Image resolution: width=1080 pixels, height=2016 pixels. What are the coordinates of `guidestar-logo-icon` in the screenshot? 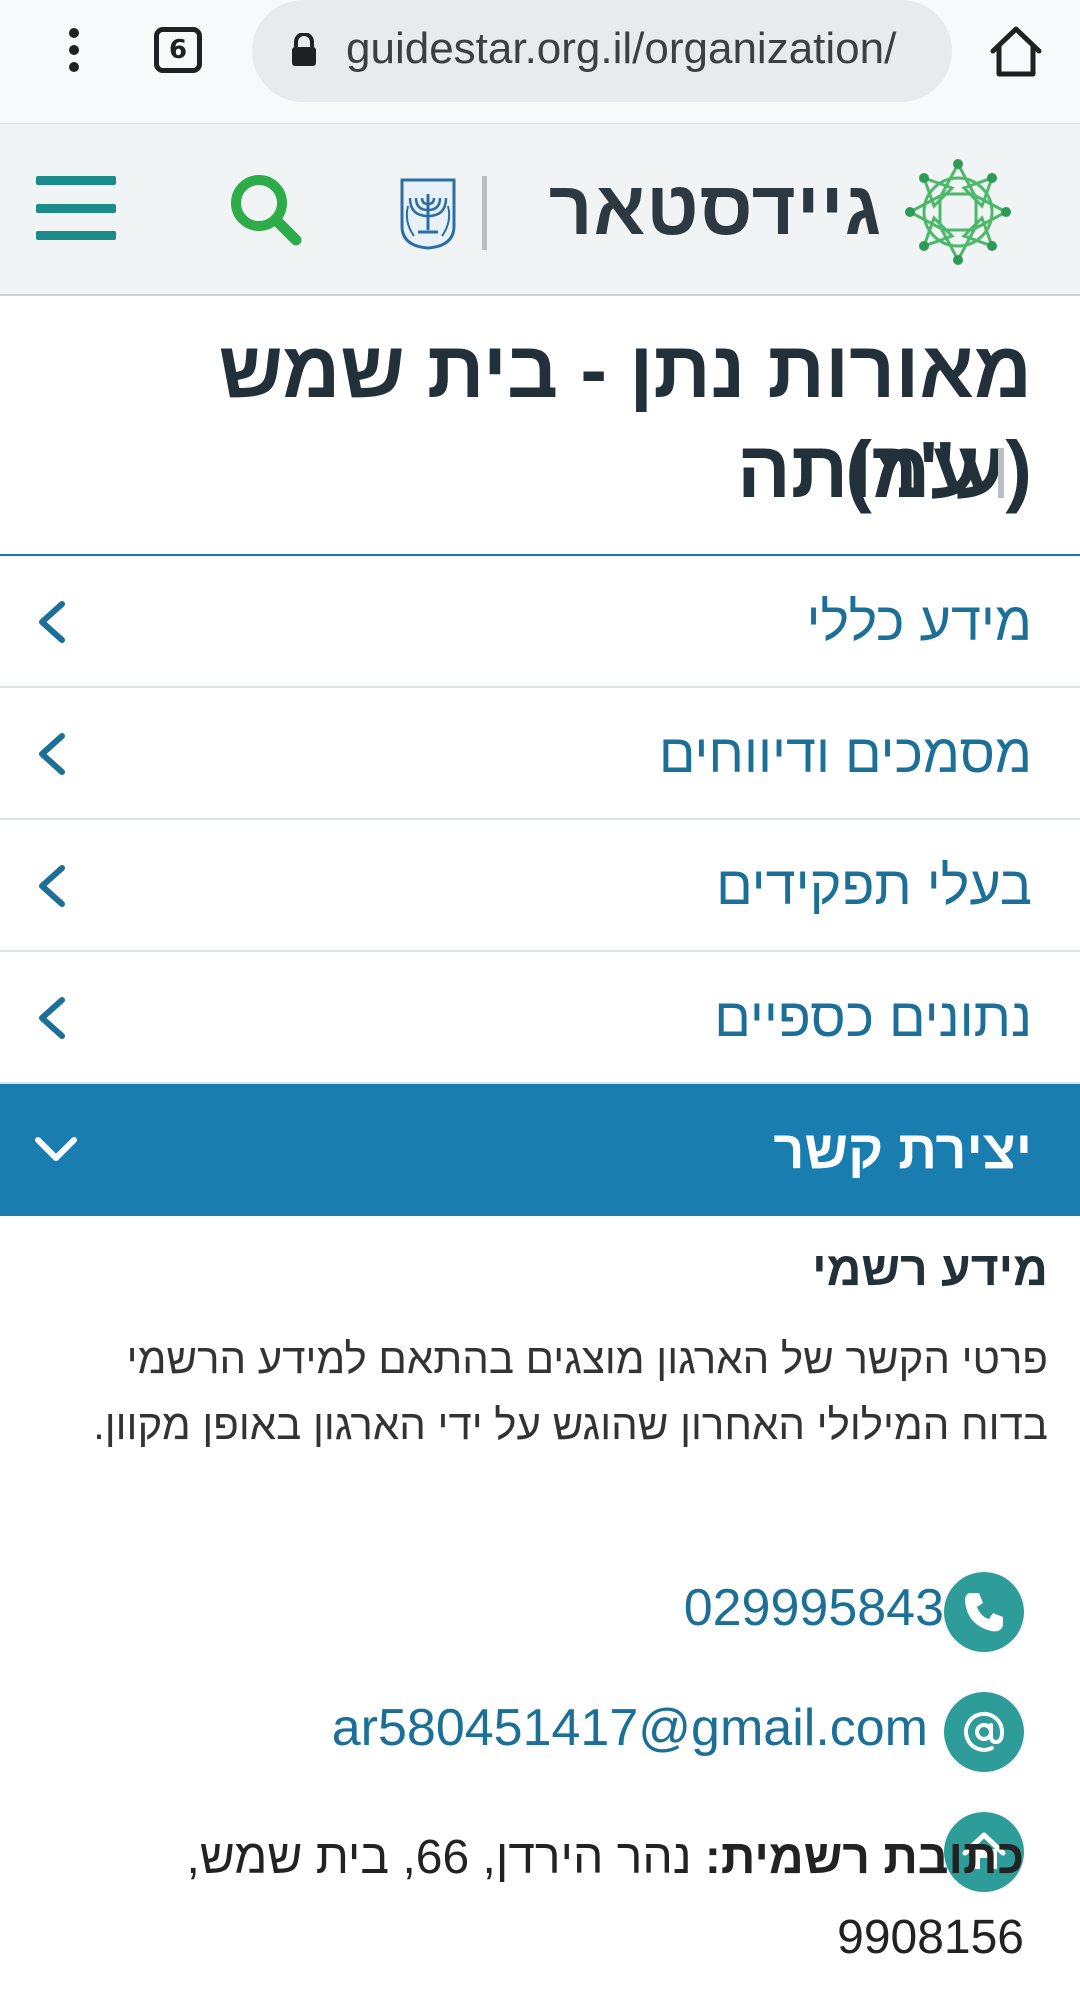 It's located at (958, 212).